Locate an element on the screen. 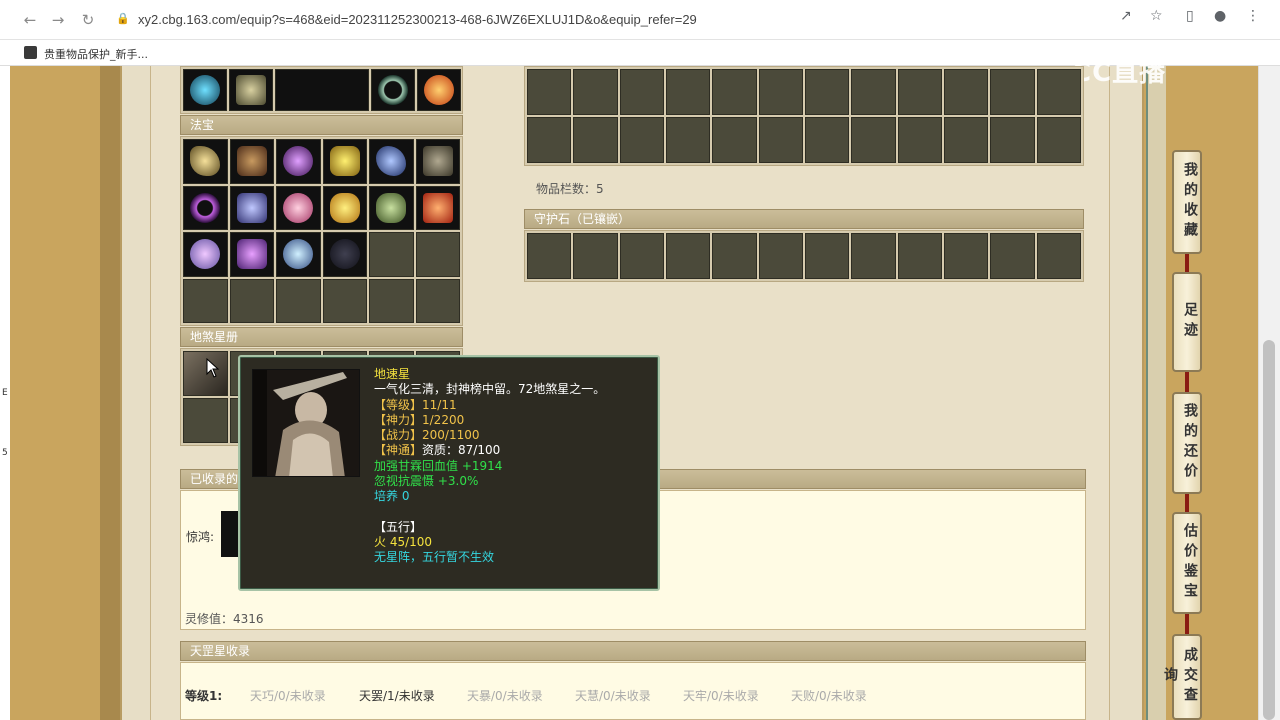  sidepanel-icon: ▯ is located at coordinates (1190, 16).